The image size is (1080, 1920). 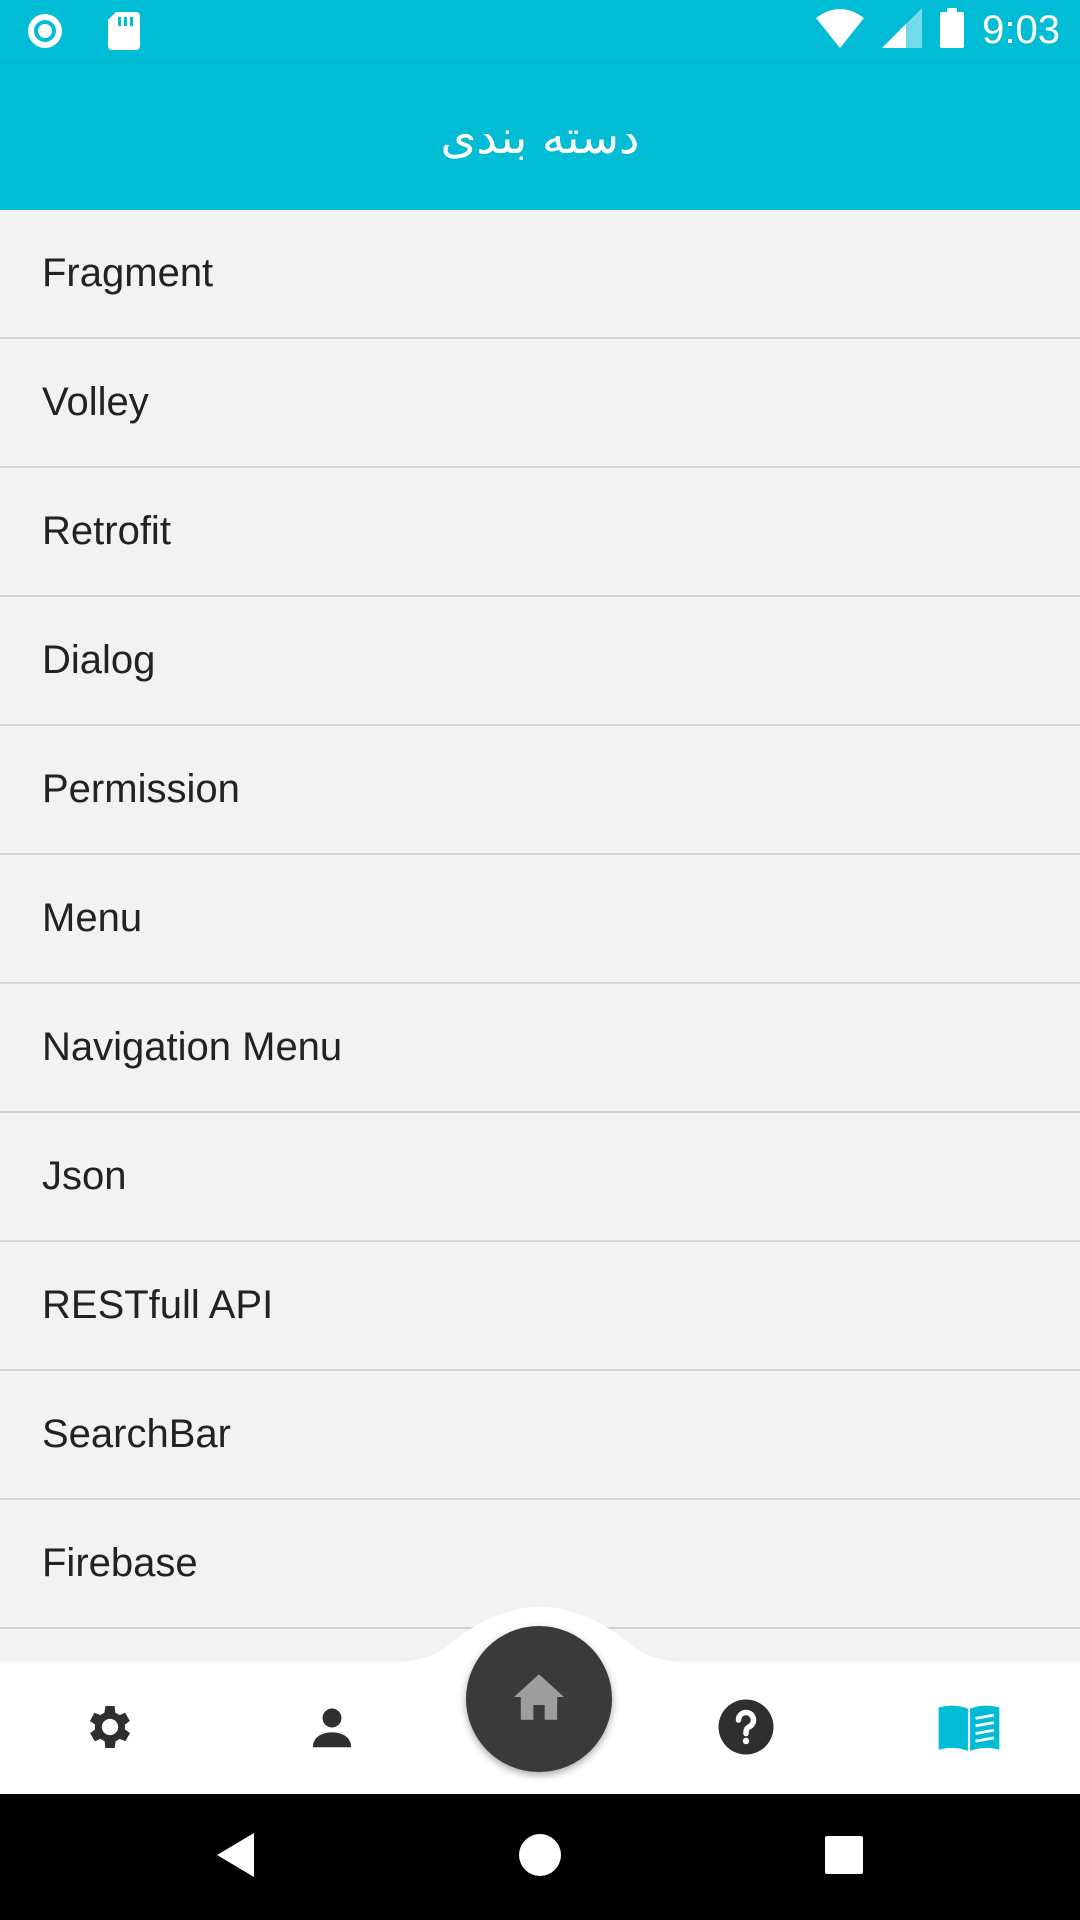 What do you see at coordinates (540, 661) in the screenshot?
I see `list-item: Dialog` at bounding box center [540, 661].